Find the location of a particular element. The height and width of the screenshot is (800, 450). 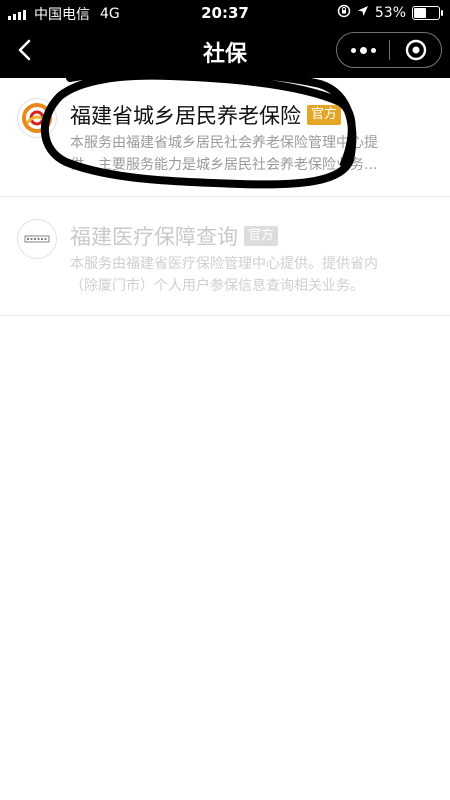

pension-logo-icon is located at coordinates (37, 118).